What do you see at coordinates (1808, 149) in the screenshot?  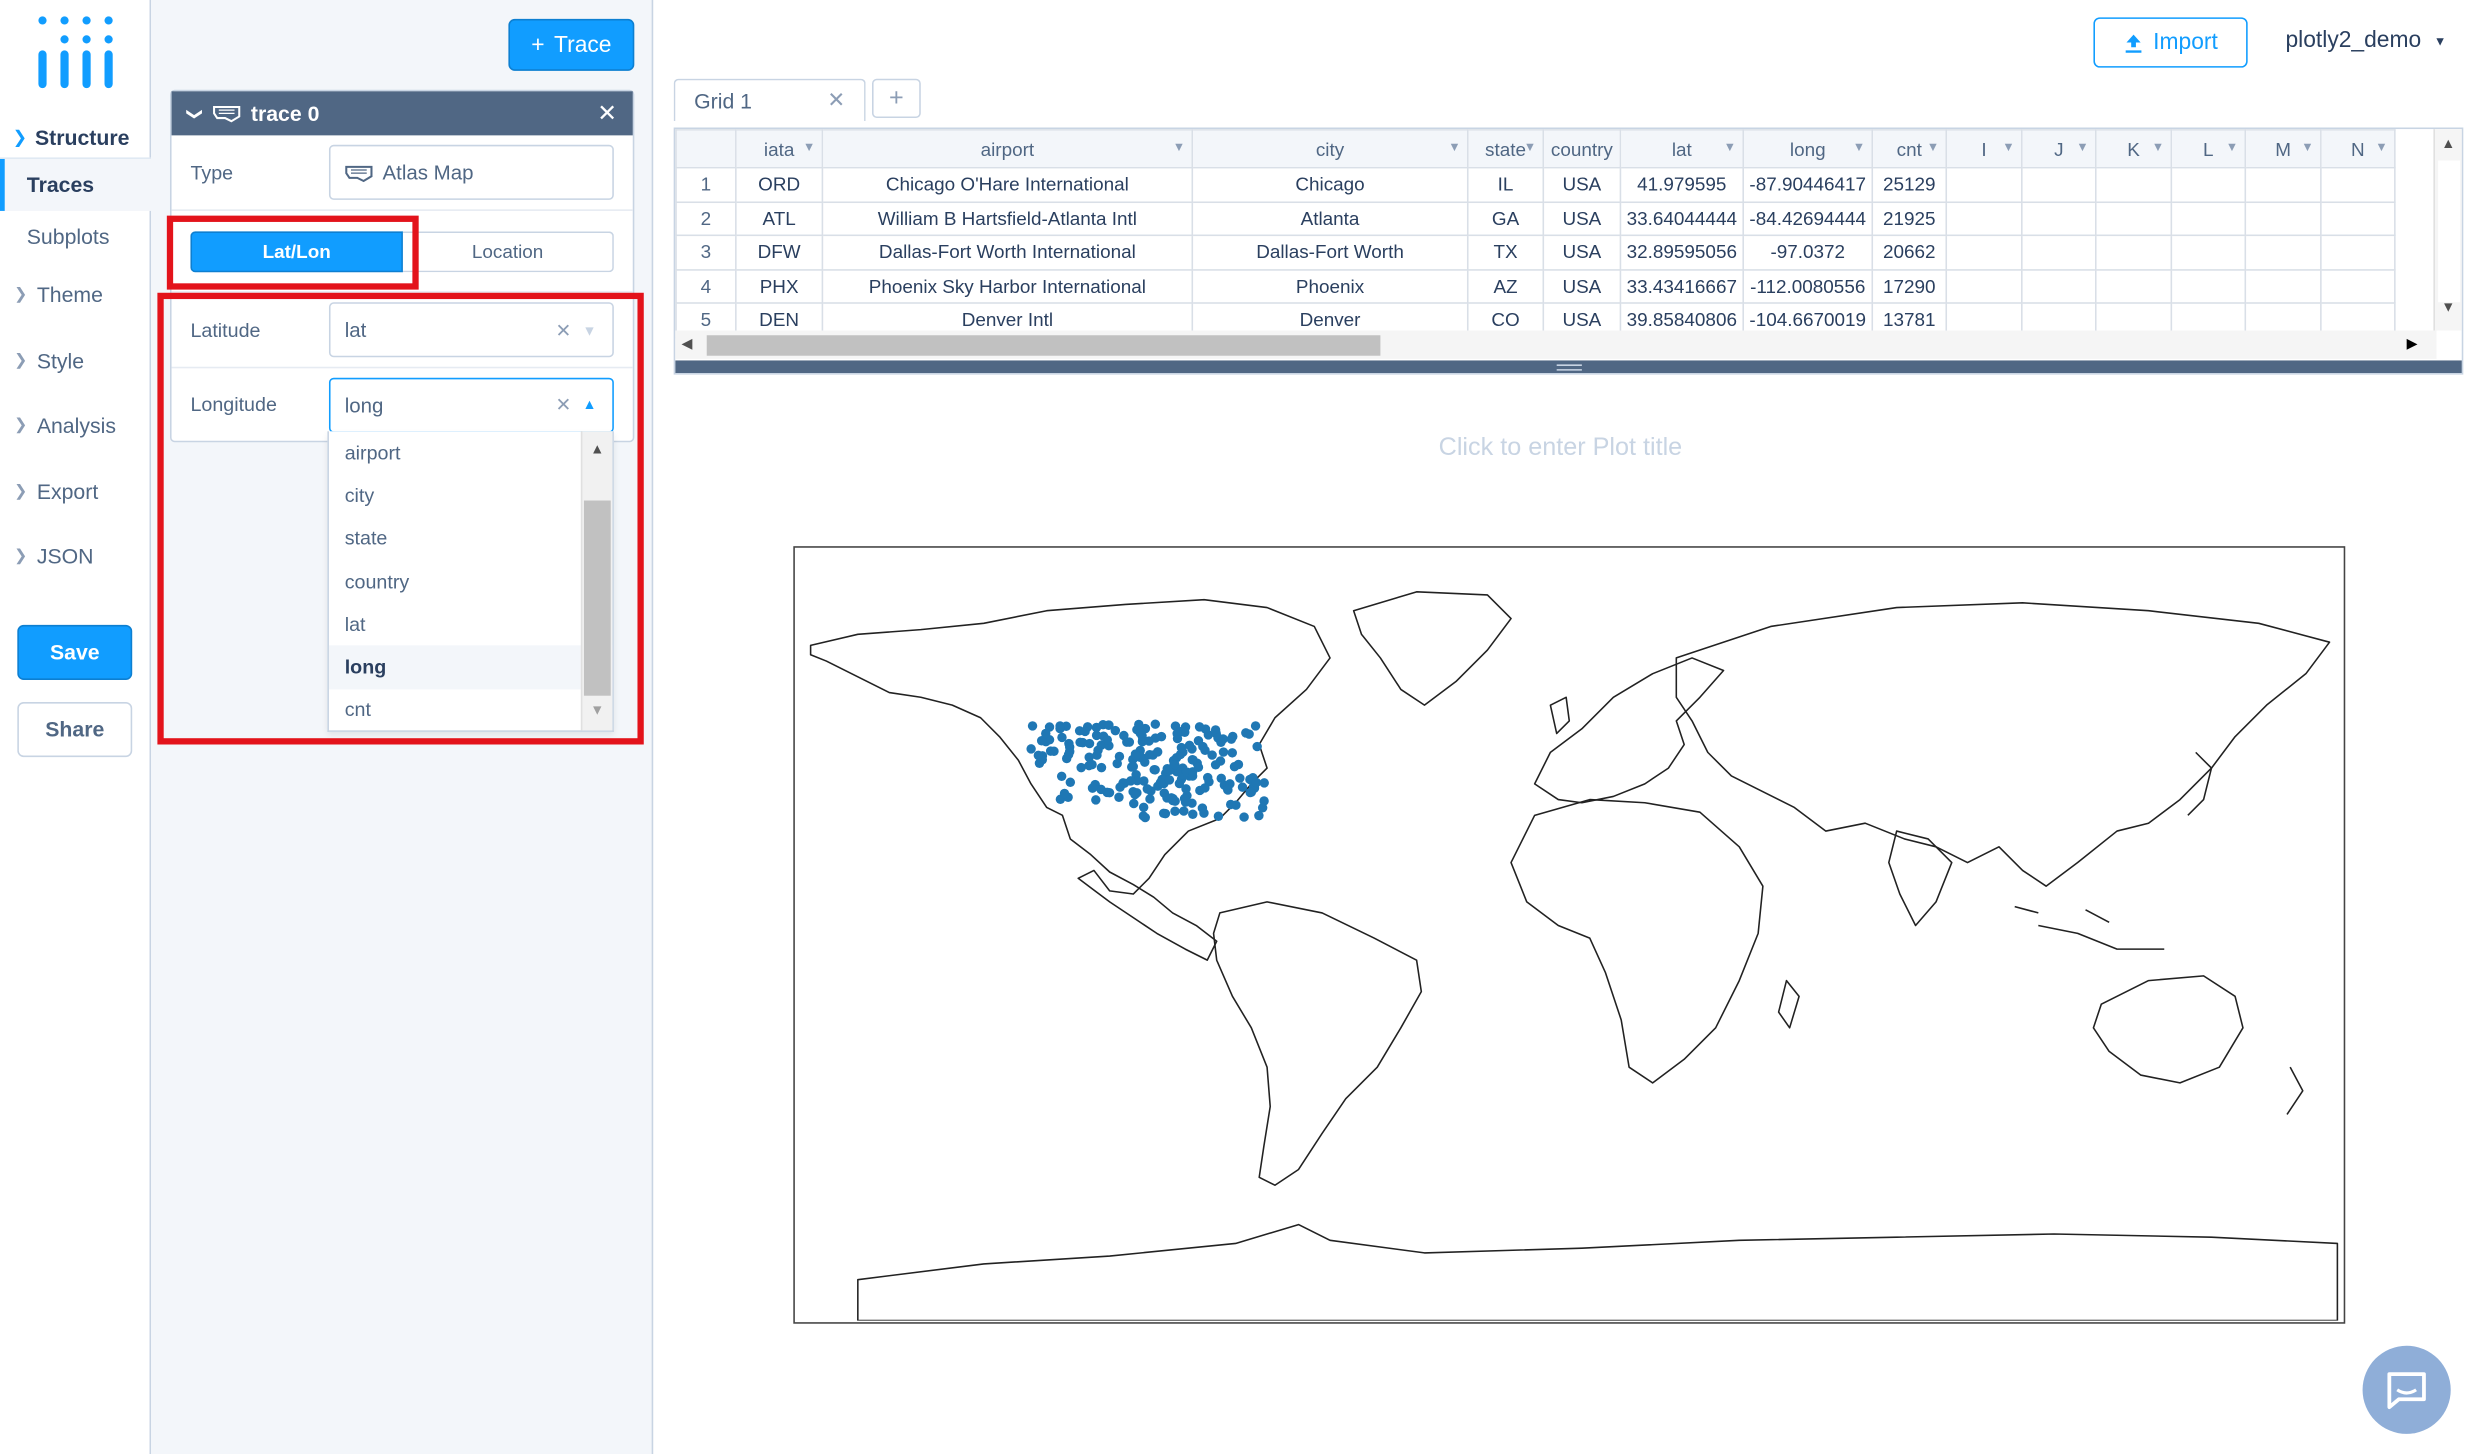 I see `column-header: long ▼` at bounding box center [1808, 149].